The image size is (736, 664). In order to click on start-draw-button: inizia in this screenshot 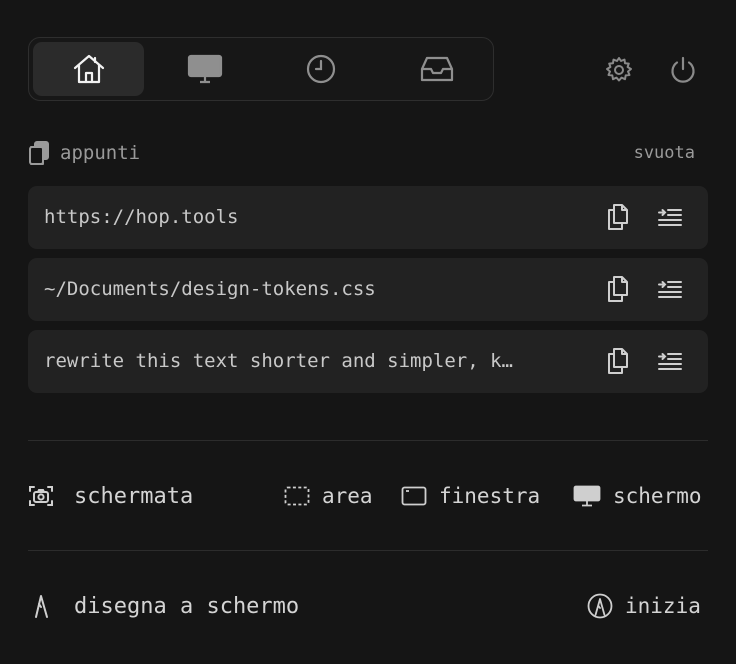, I will do `click(644, 606)`.